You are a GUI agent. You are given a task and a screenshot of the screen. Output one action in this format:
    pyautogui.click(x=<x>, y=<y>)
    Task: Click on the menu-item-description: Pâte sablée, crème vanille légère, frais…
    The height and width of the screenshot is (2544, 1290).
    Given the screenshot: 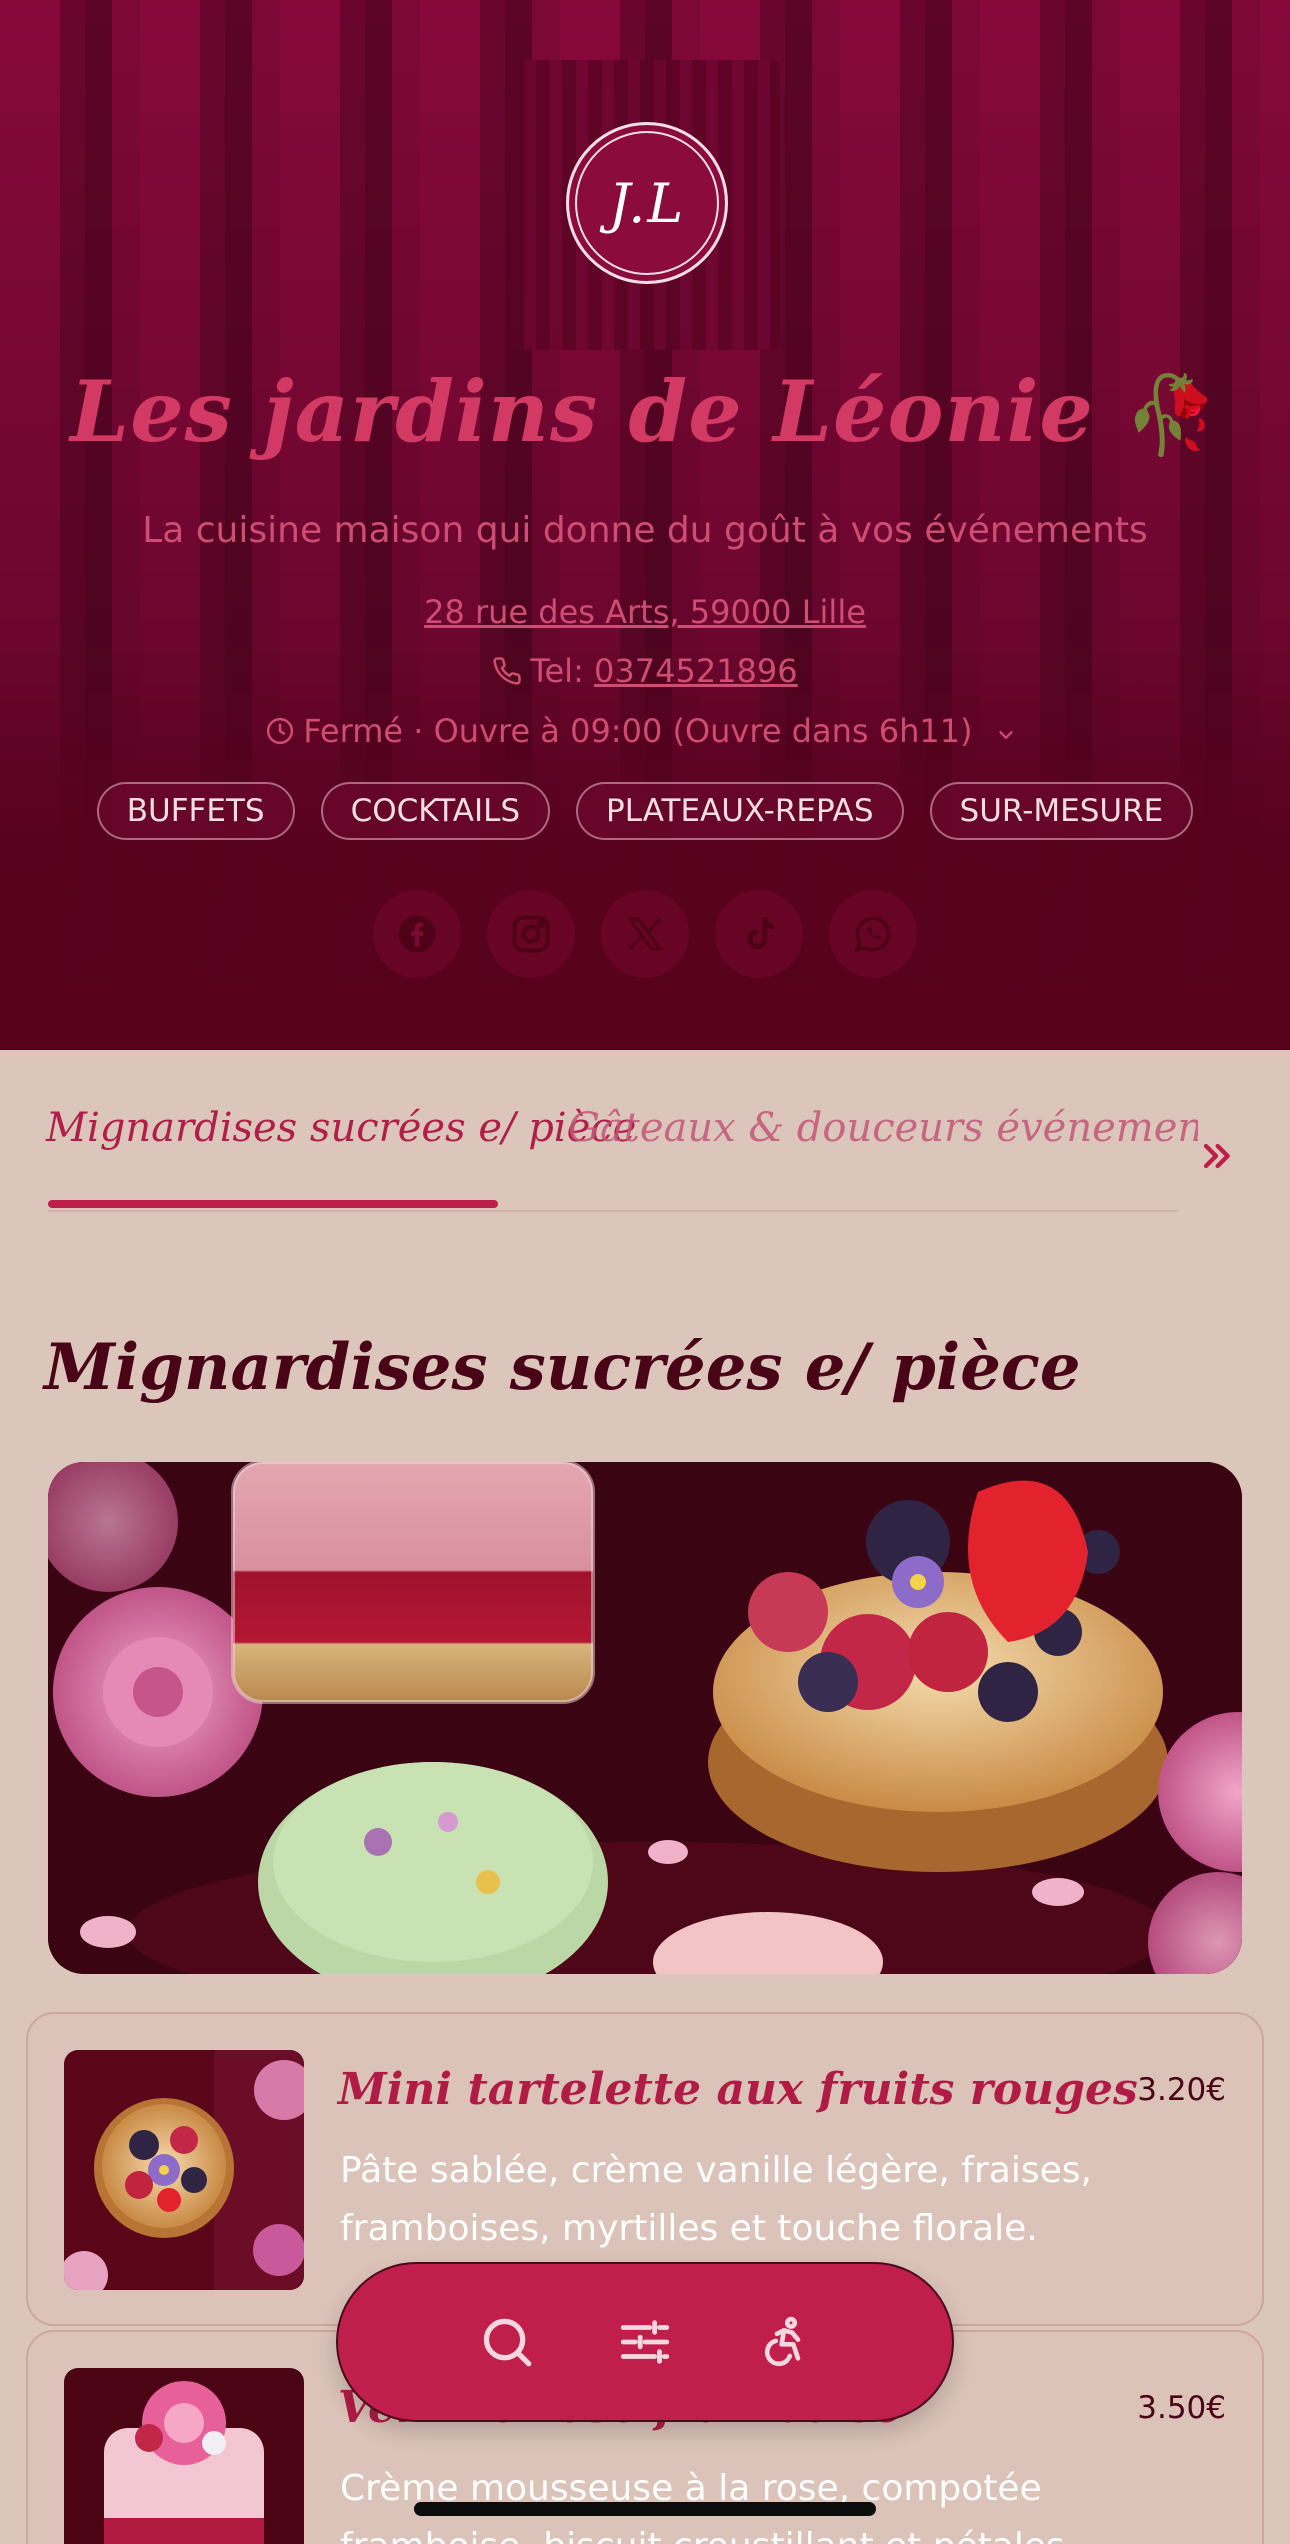 What is the action you would take?
    pyautogui.click(x=716, y=2199)
    